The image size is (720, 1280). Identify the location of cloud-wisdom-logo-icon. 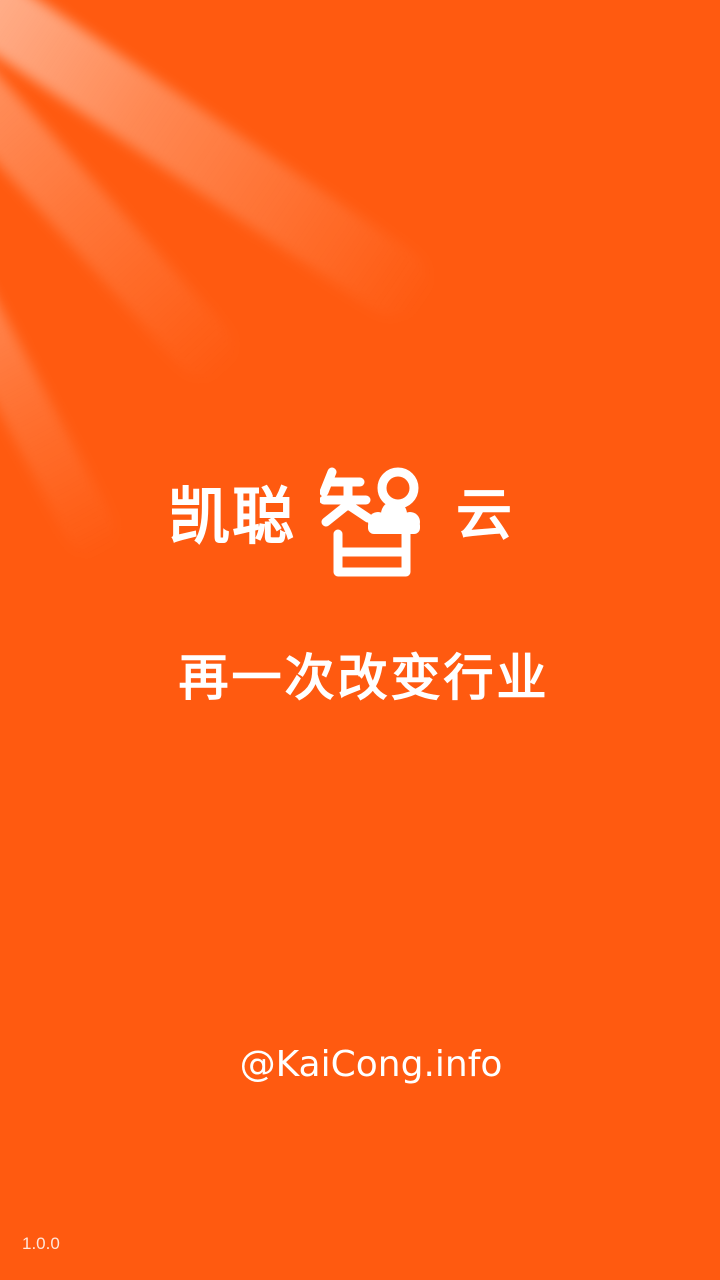
(370, 522).